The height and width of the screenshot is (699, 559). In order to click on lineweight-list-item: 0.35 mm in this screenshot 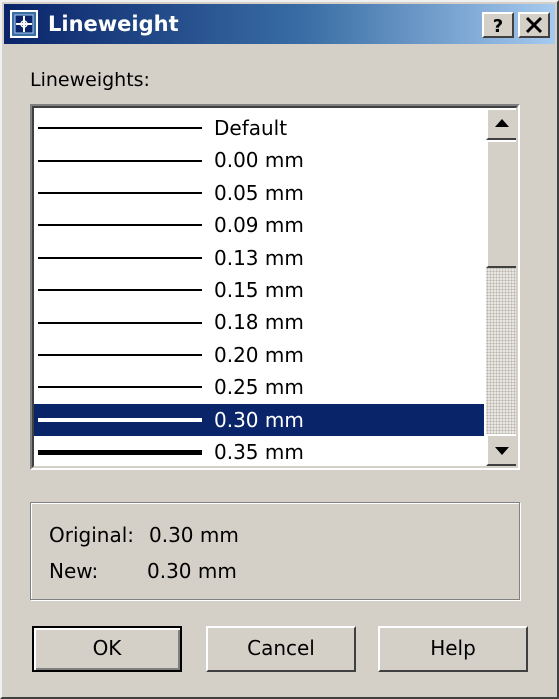, I will do `click(259, 451)`.